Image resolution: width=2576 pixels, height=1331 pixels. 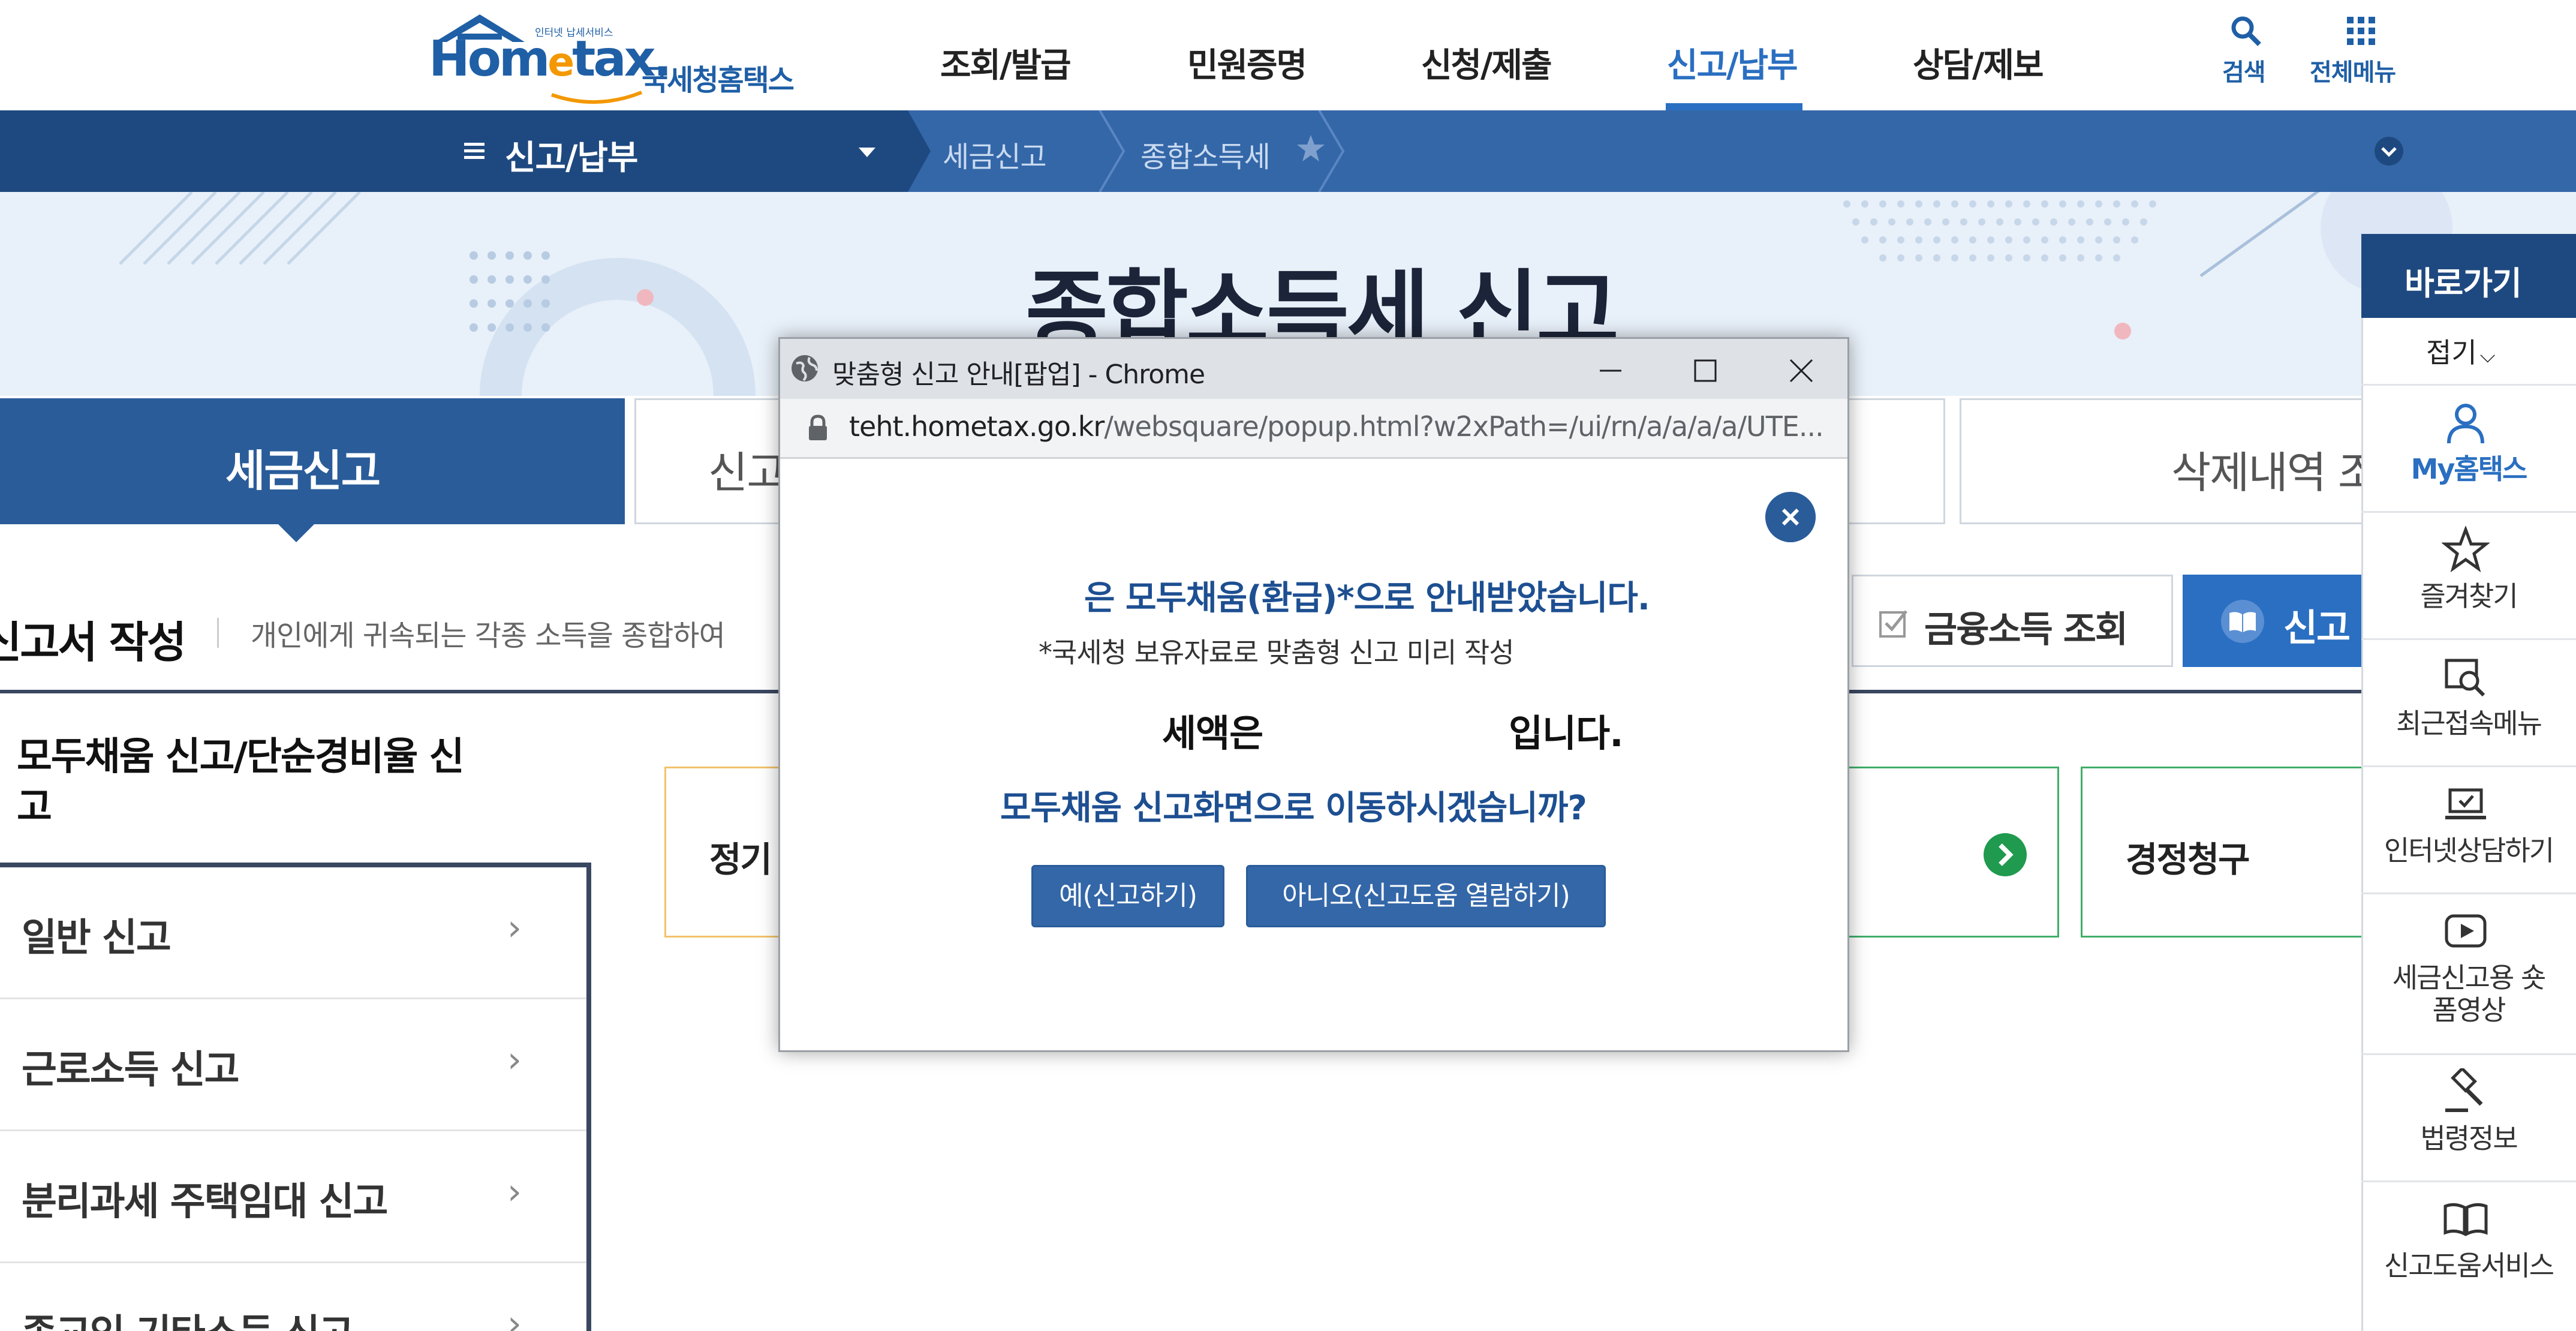 I want to click on popup-close-icon, so click(x=1790, y=517).